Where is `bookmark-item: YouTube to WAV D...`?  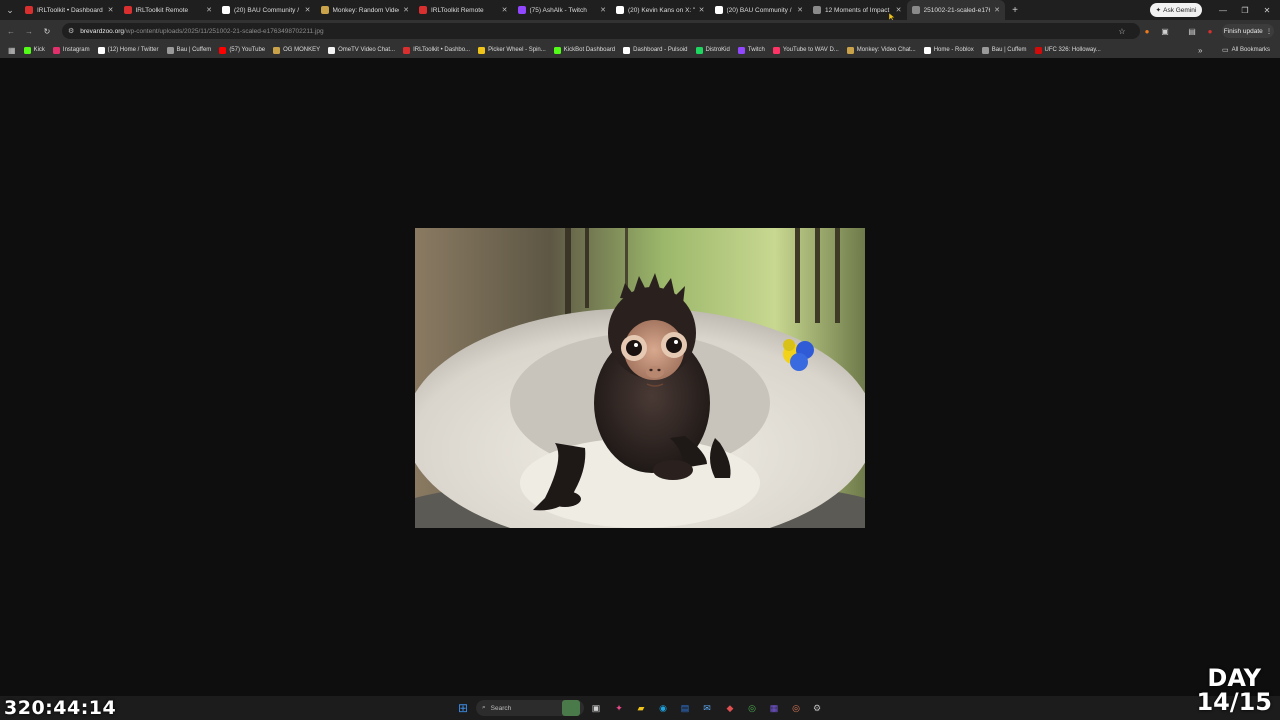
bookmark-item: YouTube to WAV D... is located at coordinates (806, 50).